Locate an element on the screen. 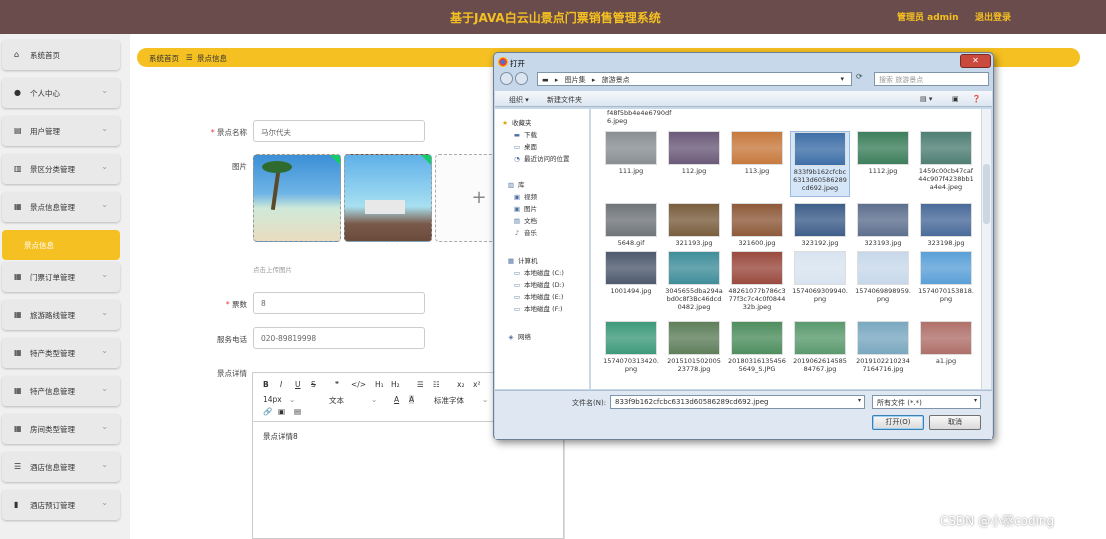  address-bar: ▬ ▸ 图片集 ▸ 旅游景点 ▾ is located at coordinates (694, 79).